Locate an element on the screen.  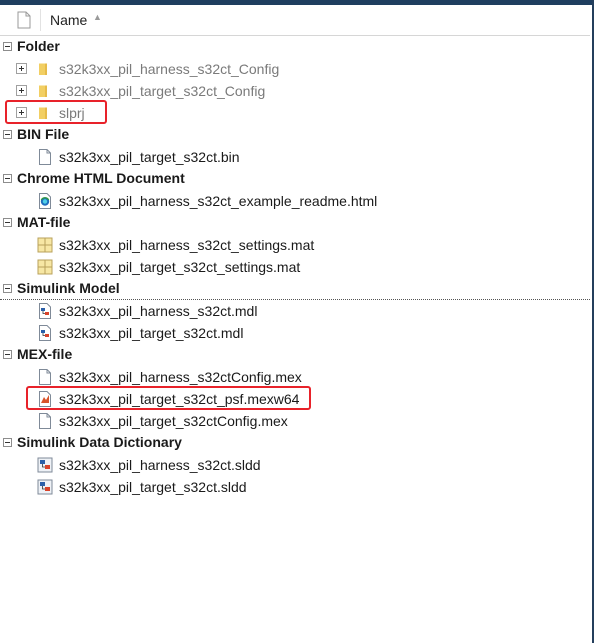
mex-matlab-icon is located at coordinates (45, 399).